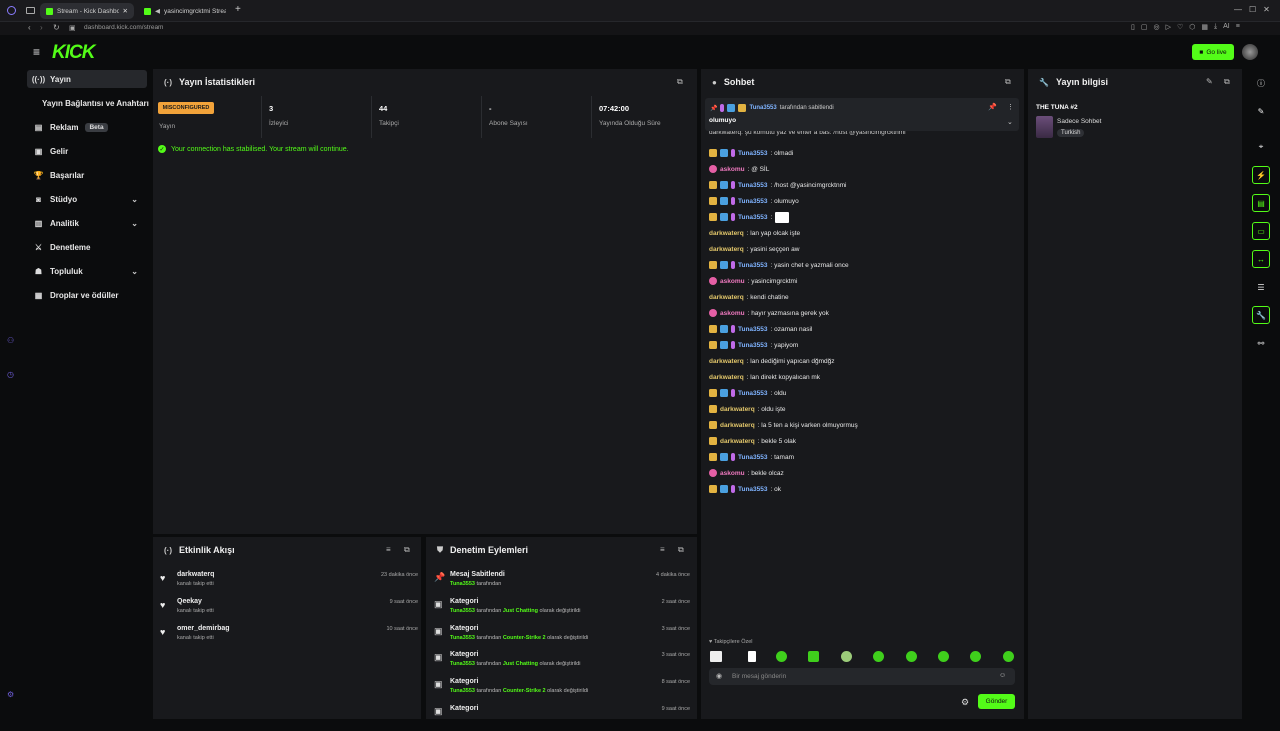 This screenshot has height=731, width=1280. What do you see at coordinates (1213, 52) in the screenshot?
I see `go-live-button: ■ Go live` at bounding box center [1213, 52].